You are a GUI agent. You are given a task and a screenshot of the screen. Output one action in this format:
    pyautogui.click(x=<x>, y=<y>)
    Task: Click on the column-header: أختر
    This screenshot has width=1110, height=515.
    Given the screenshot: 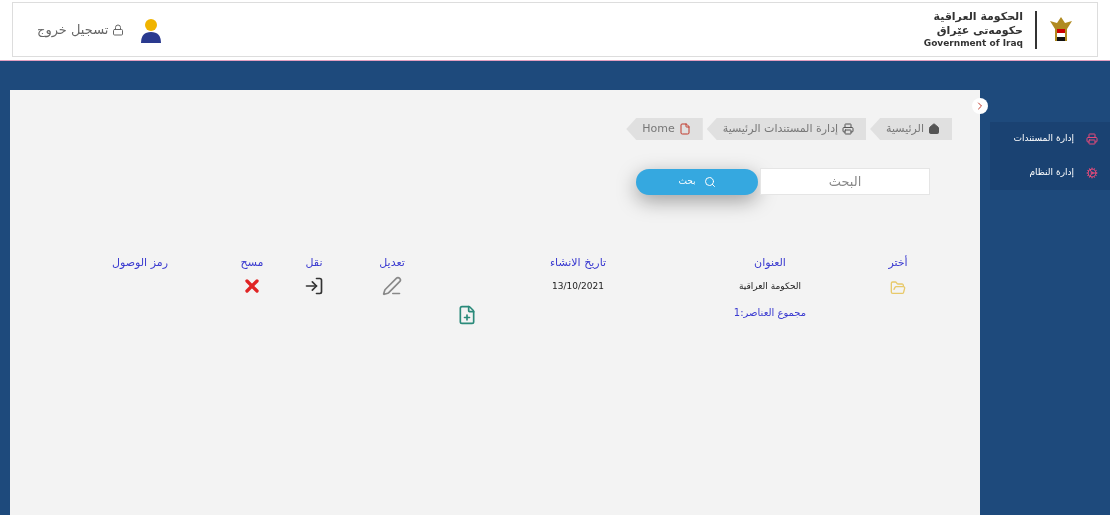 What is the action you would take?
    pyautogui.click(x=898, y=263)
    